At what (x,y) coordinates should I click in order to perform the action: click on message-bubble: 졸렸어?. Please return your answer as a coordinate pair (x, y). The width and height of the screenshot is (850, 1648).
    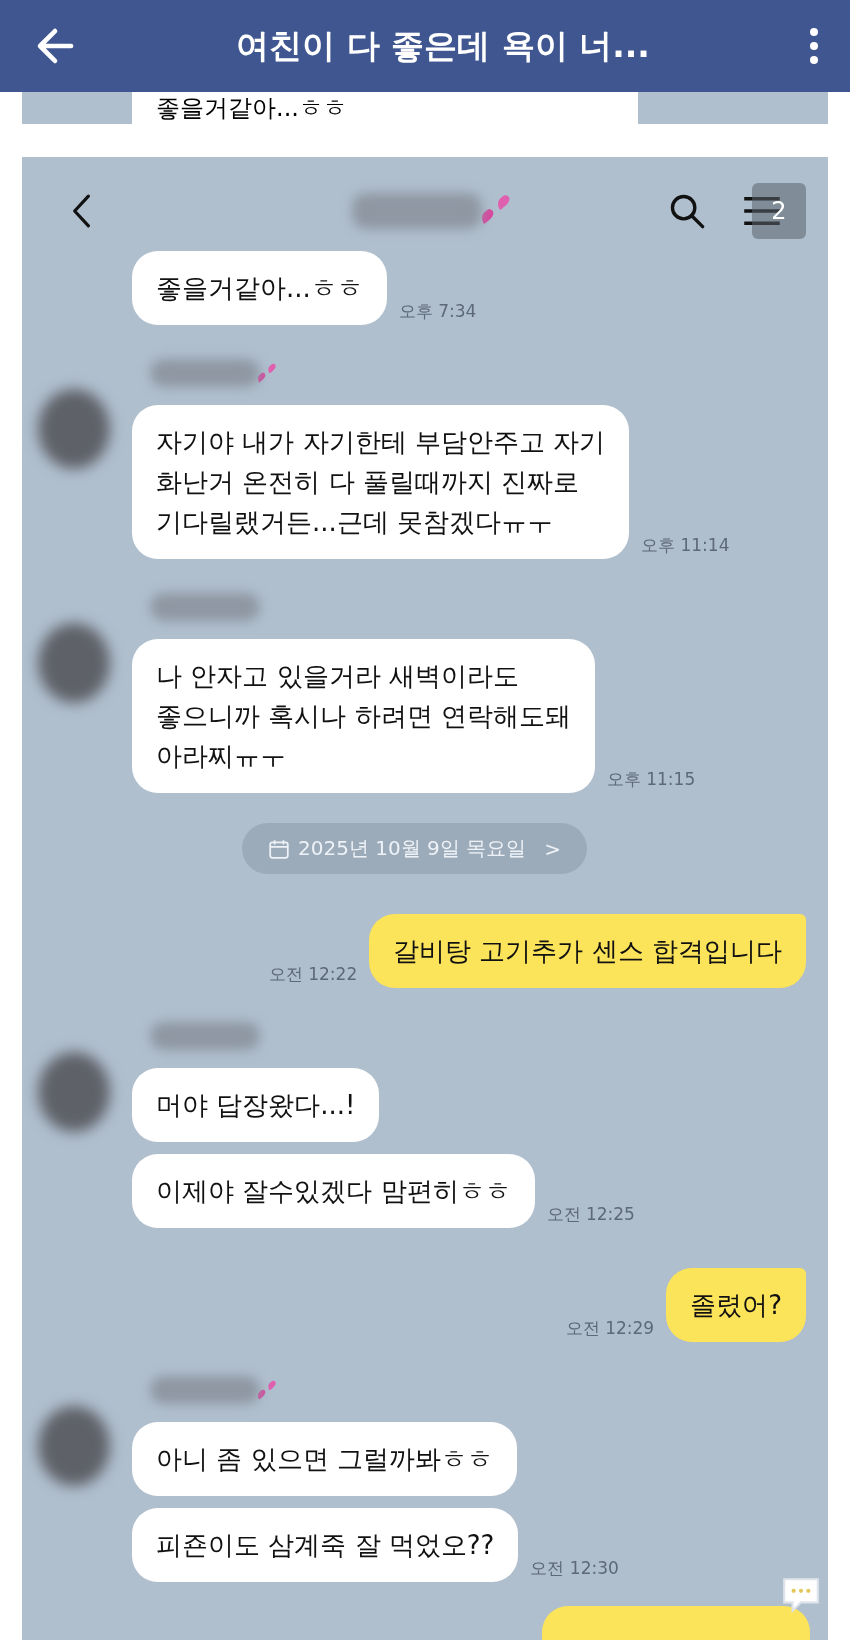
    Looking at the image, I should click on (736, 1305).